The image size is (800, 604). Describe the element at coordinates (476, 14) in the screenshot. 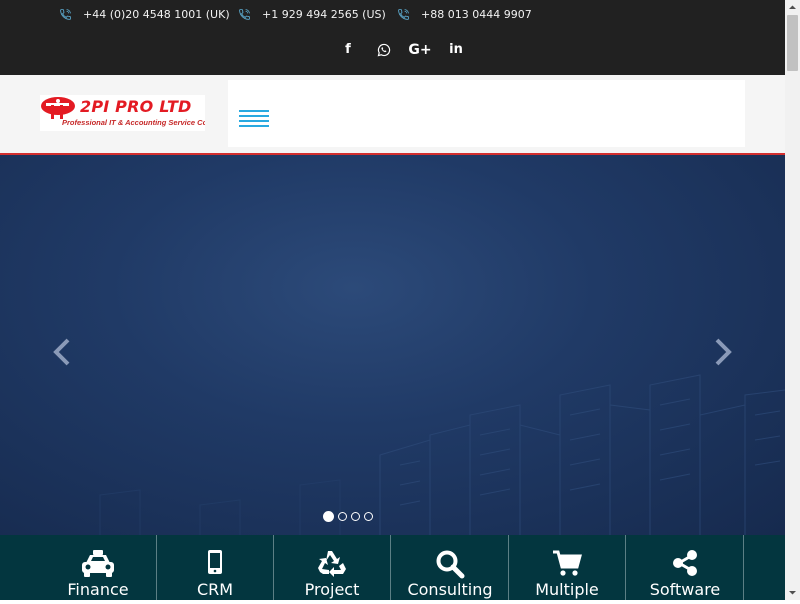

I see `phone-number: +88 013 0444 9907` at that location.